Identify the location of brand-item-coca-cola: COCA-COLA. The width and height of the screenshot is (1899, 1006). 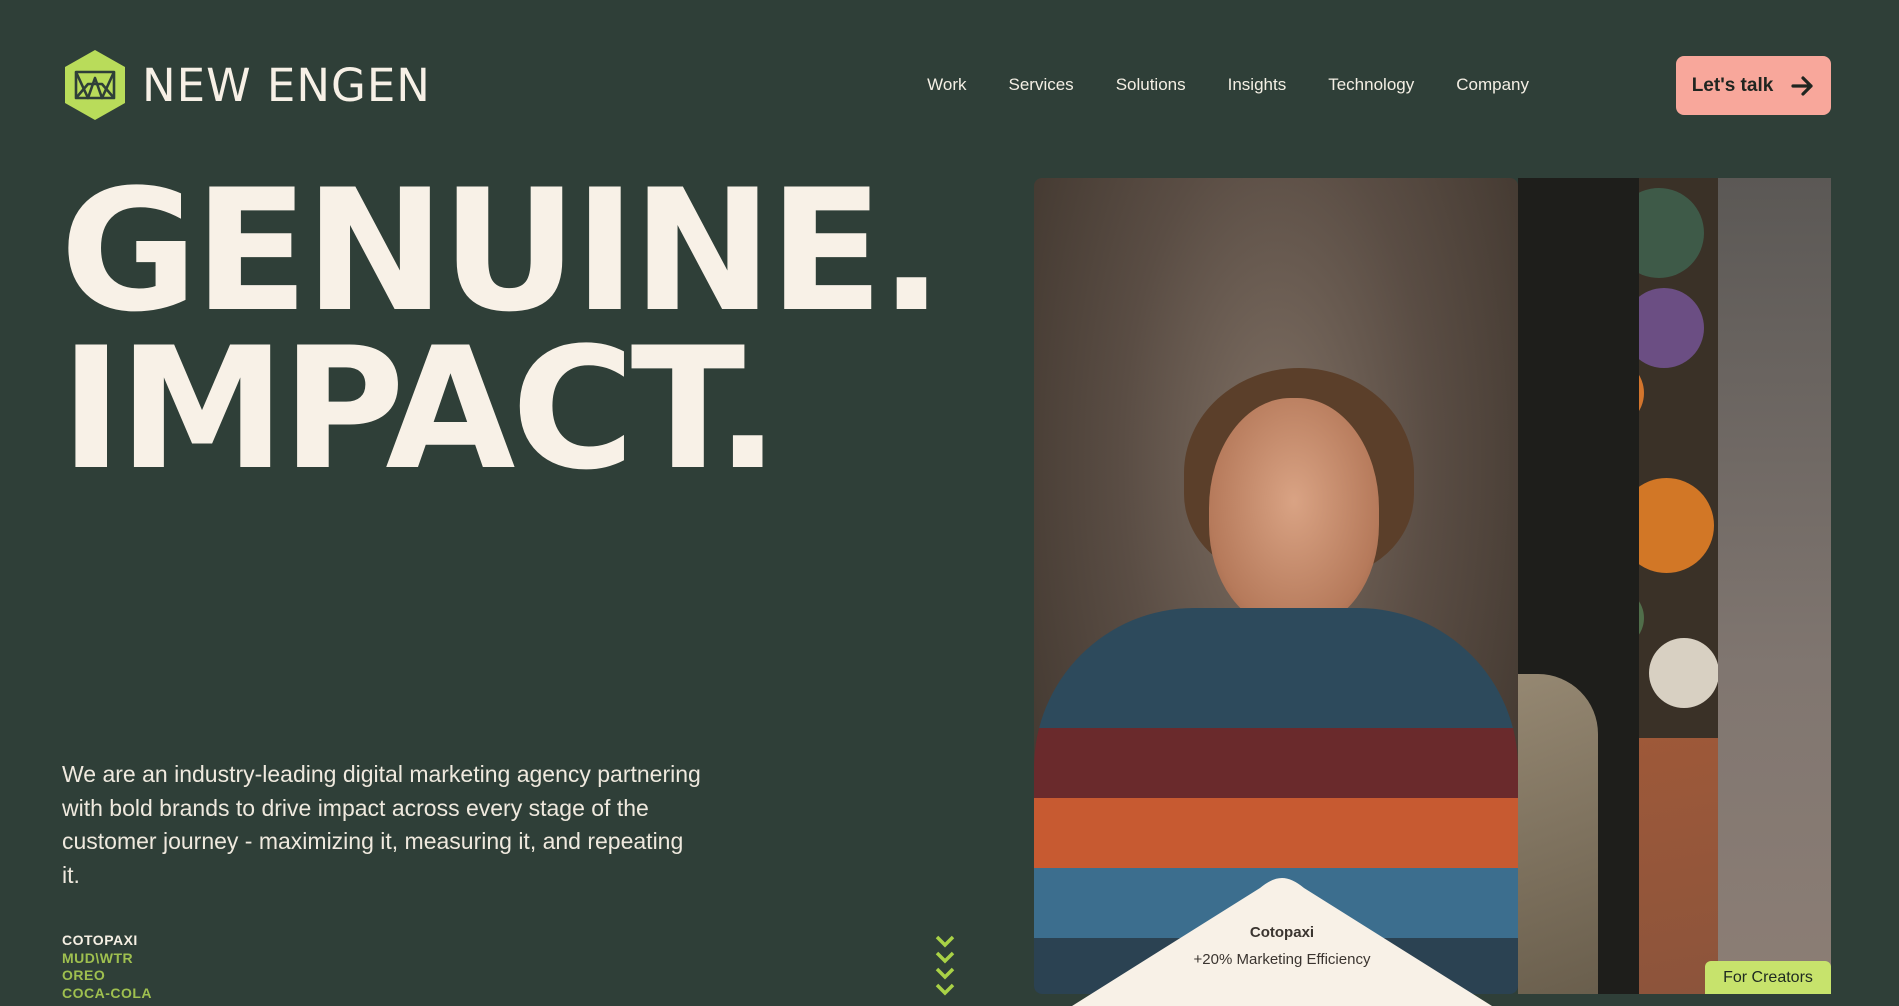
(107, 994).